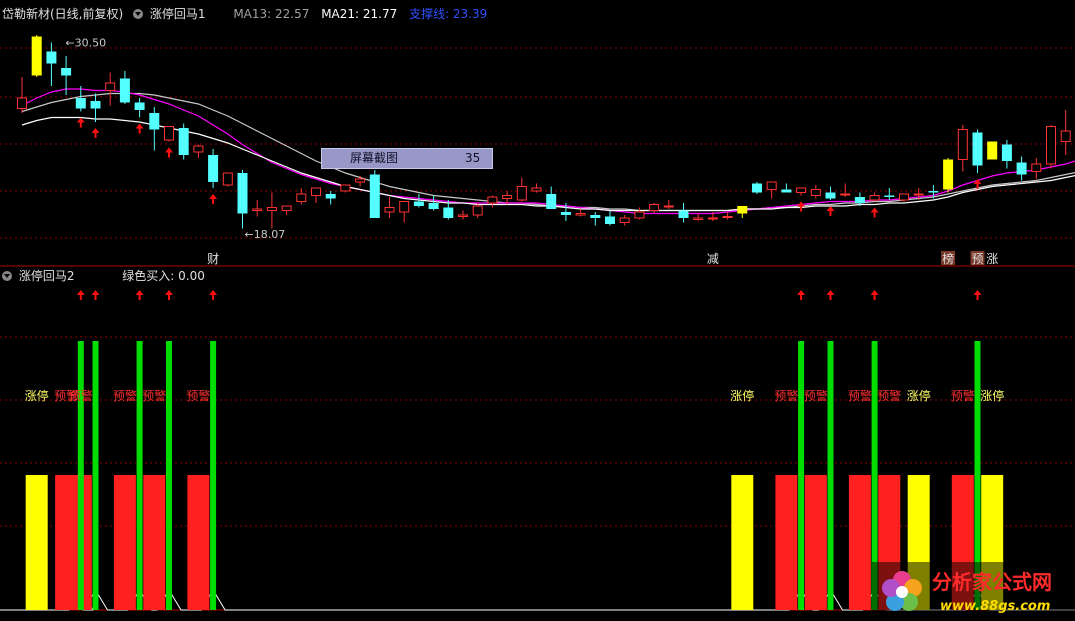 The width and height of the screenshot is (1075, 621). Describe the element at coordinates (992, 258) in the screenshot. I see `event-marker: 涨` at that location.